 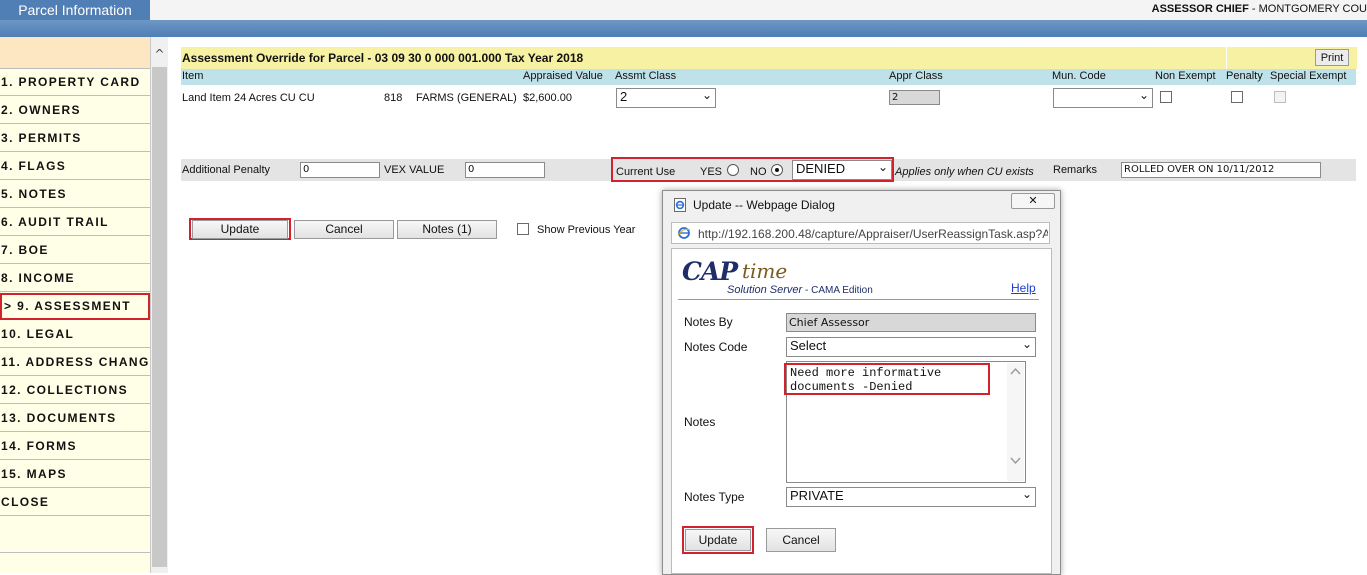 What do you see at coordinates (547, 98) in the screenshot?
I see `row-appraised-value: $2,600.00` at bounding box center [547, 98].